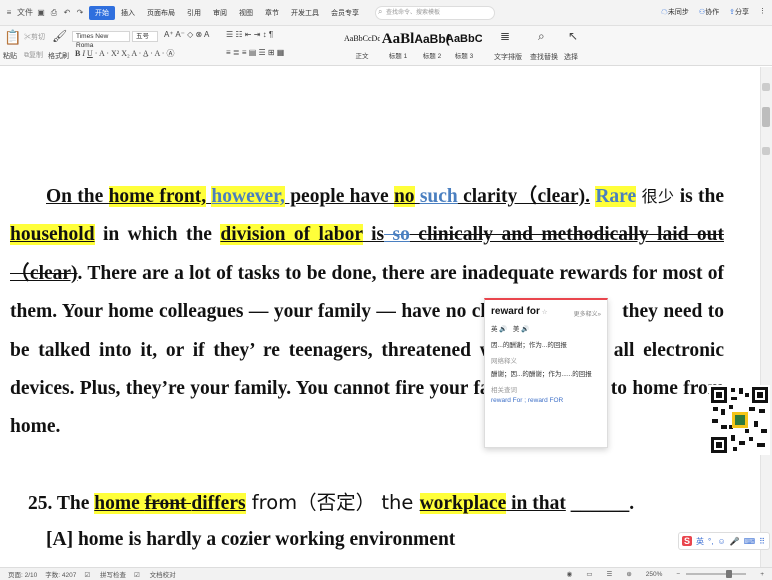 This screenshot has width=772, height=580. I want to click on zoom-out-button: −, so click(678, 574).